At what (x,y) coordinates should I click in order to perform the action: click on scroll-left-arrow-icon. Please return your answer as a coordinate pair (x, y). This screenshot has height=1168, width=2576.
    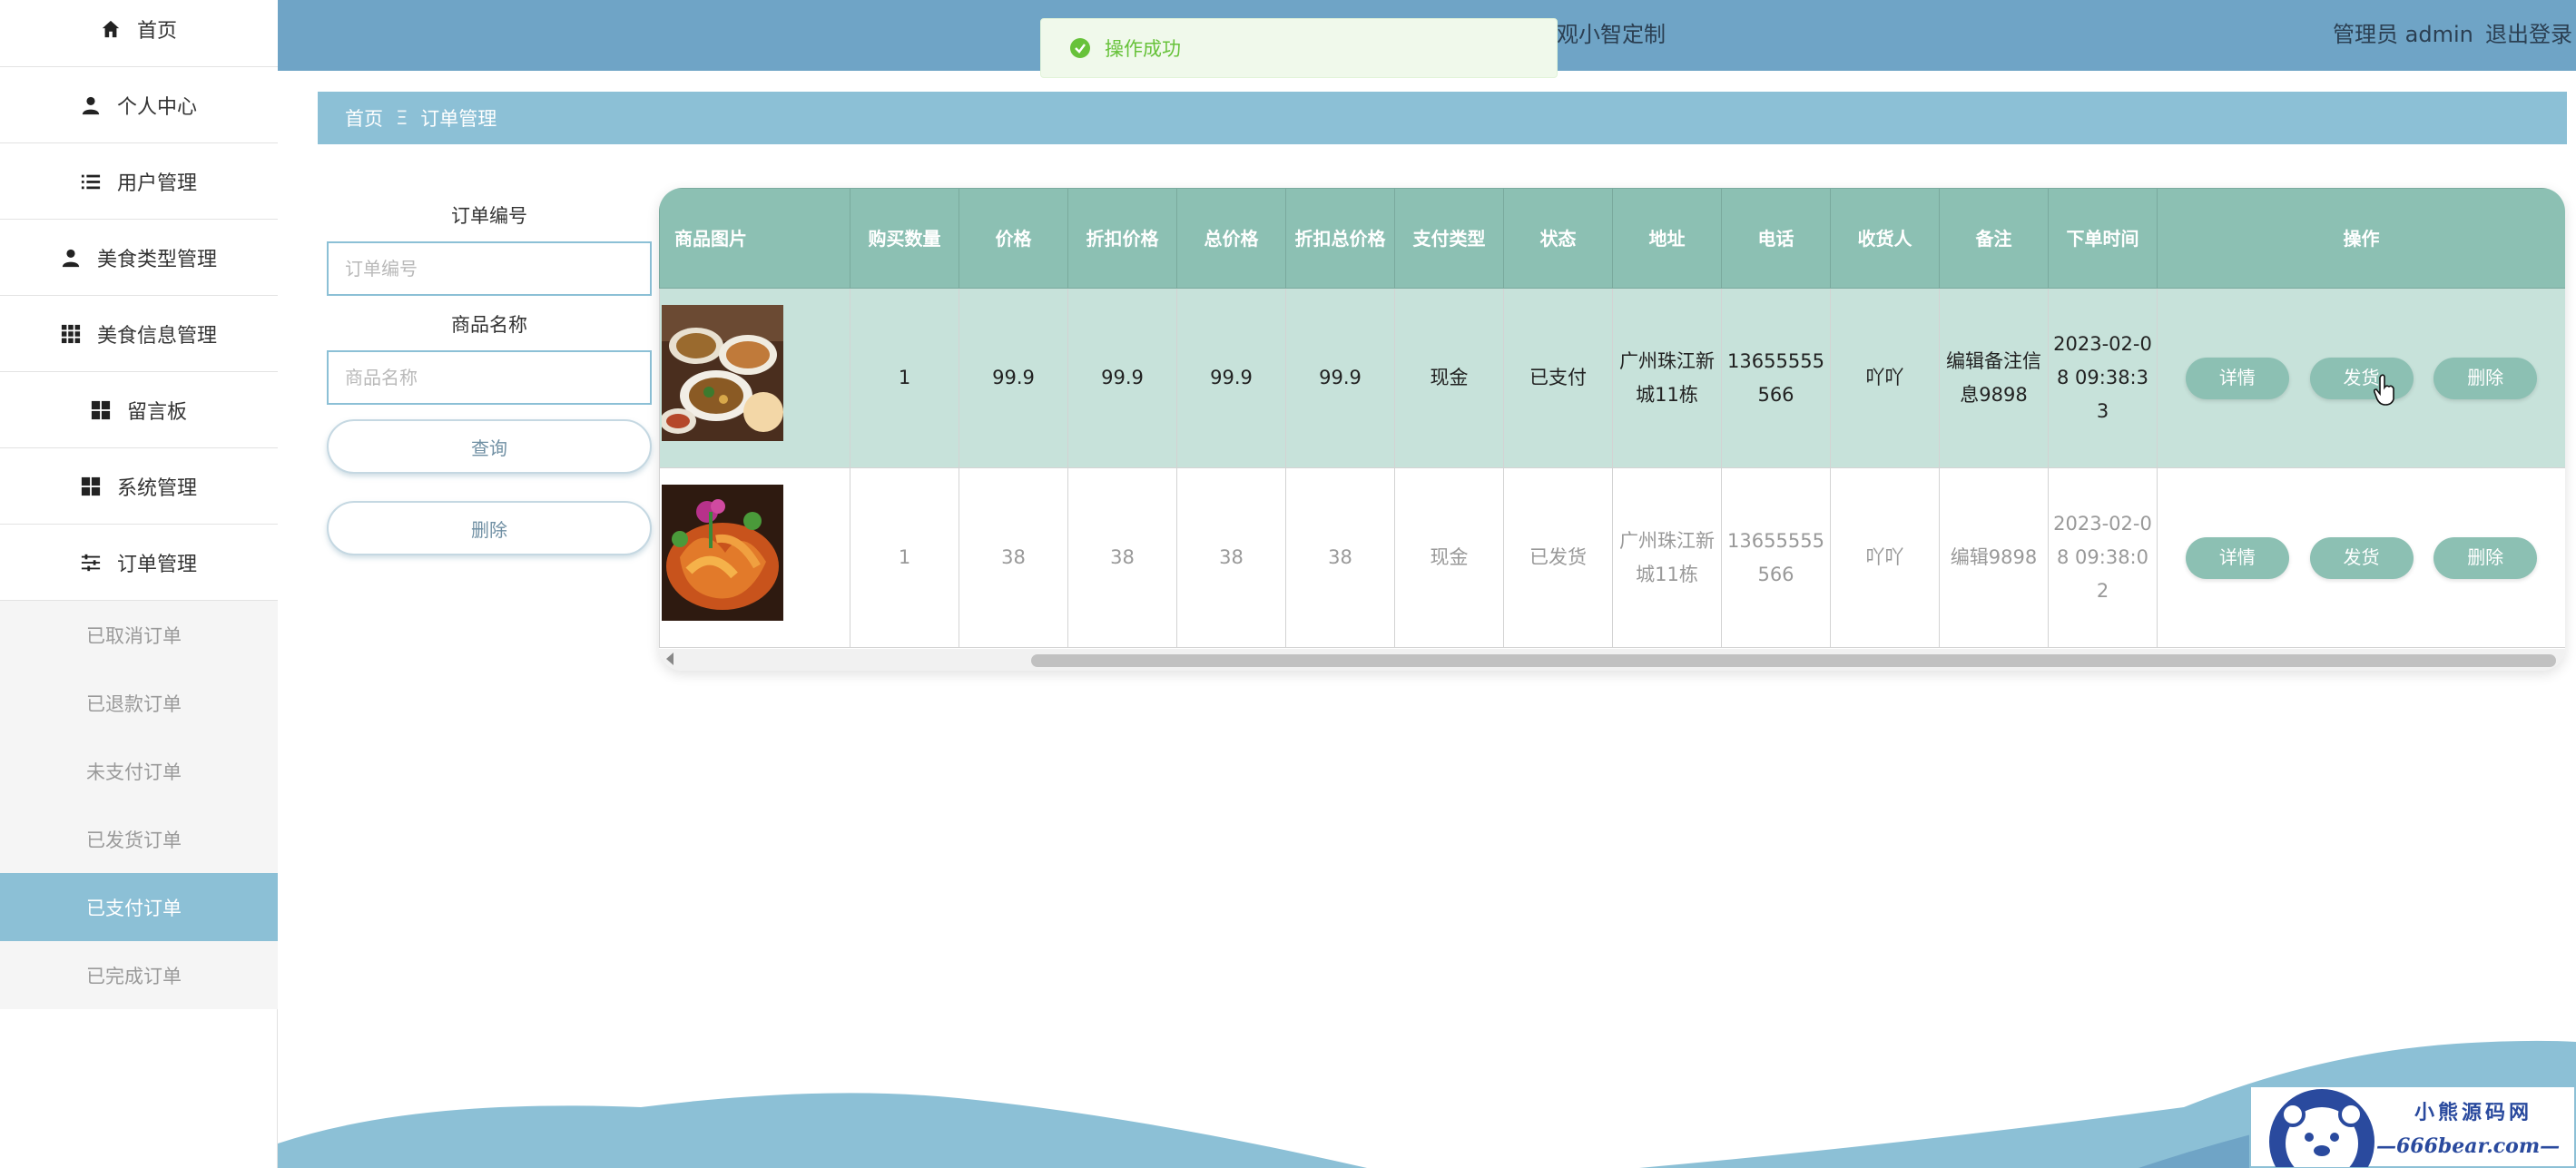
    Looking at the image, I should click on (669, 659).